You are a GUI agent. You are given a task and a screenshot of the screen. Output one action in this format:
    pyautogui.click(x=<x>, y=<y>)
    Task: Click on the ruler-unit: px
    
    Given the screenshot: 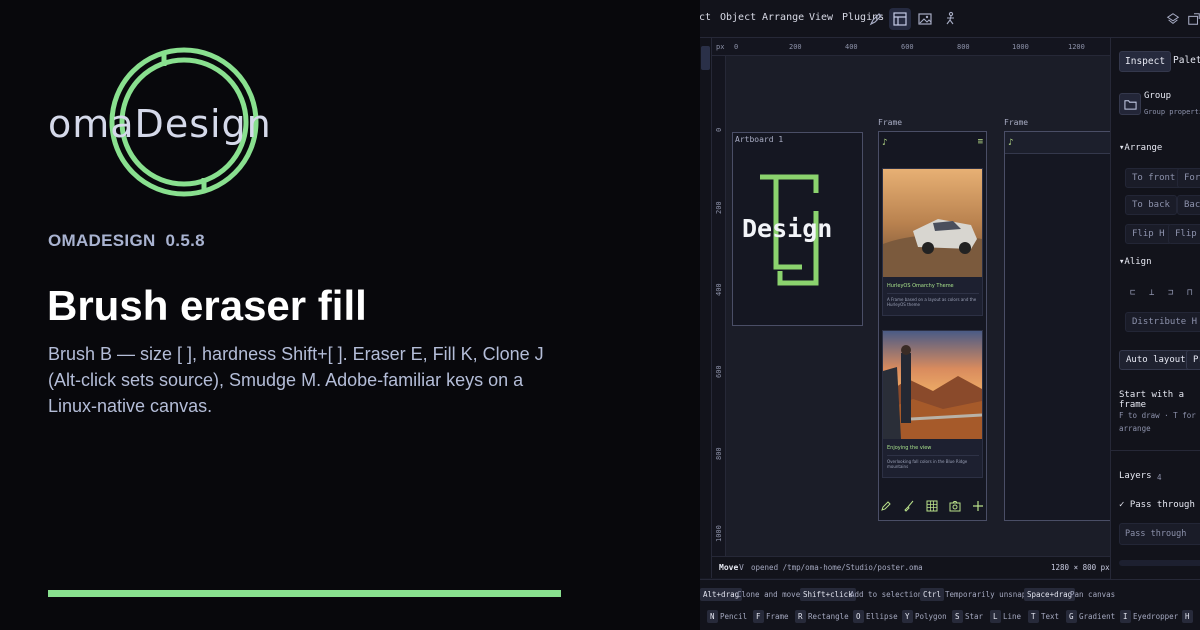 What is the action you would take?
    pyautogui.click(x=720, y=47)
    